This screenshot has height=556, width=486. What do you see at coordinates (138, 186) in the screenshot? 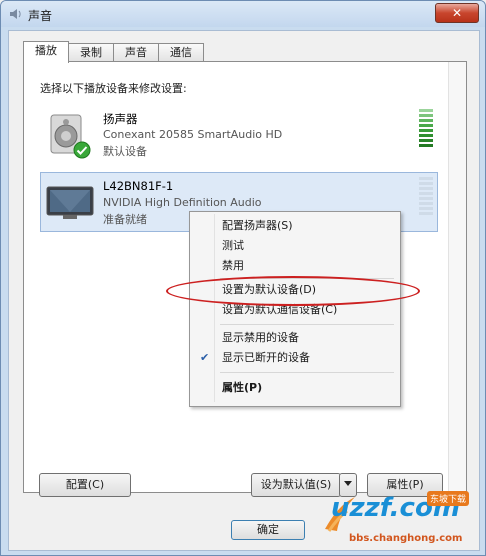
I see `device-name: L42BN81F-1` at bounding box center [138, 186].